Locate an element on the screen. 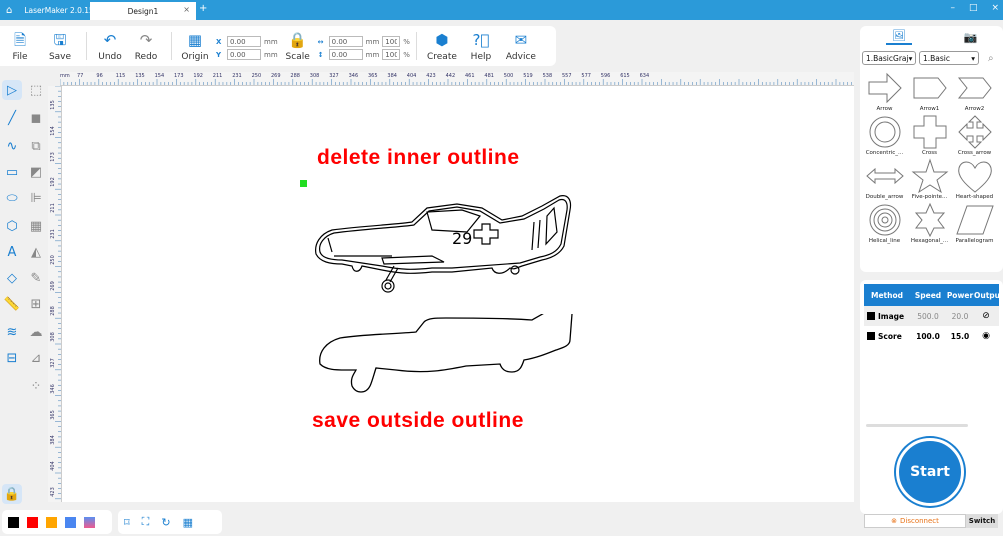 The height and width of the screenshot is (536, 1003). subtract-icon: ◩ is located at coordinates (36, 172).